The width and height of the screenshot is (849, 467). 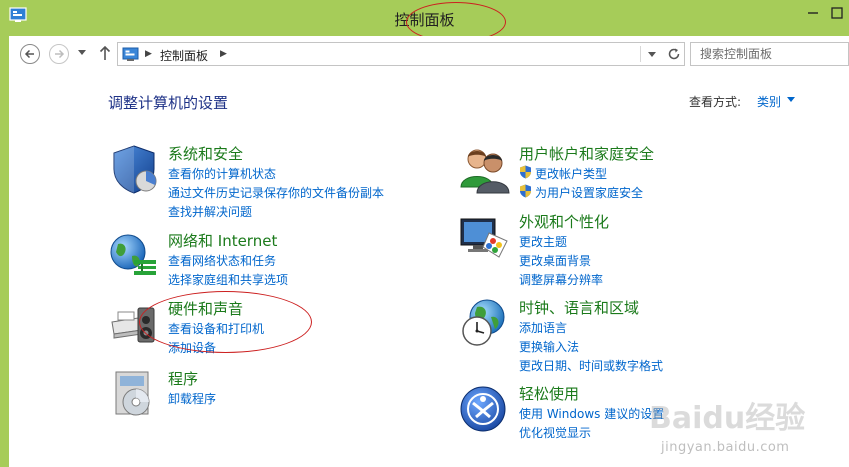 What do you see at coordinates (589, 192) in the screenshot?
I see `link-family-safety: 为用户设置家庭安全` at bounding box center [589, 192].